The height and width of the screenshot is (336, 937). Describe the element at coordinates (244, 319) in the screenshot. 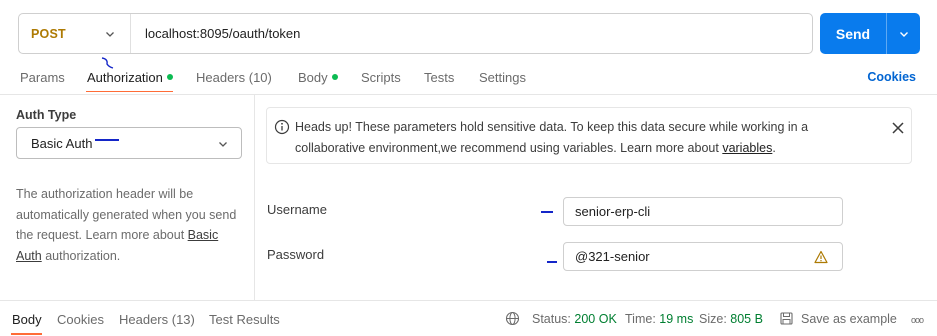

I see `response-tab-test-results: Test Results` at that location.